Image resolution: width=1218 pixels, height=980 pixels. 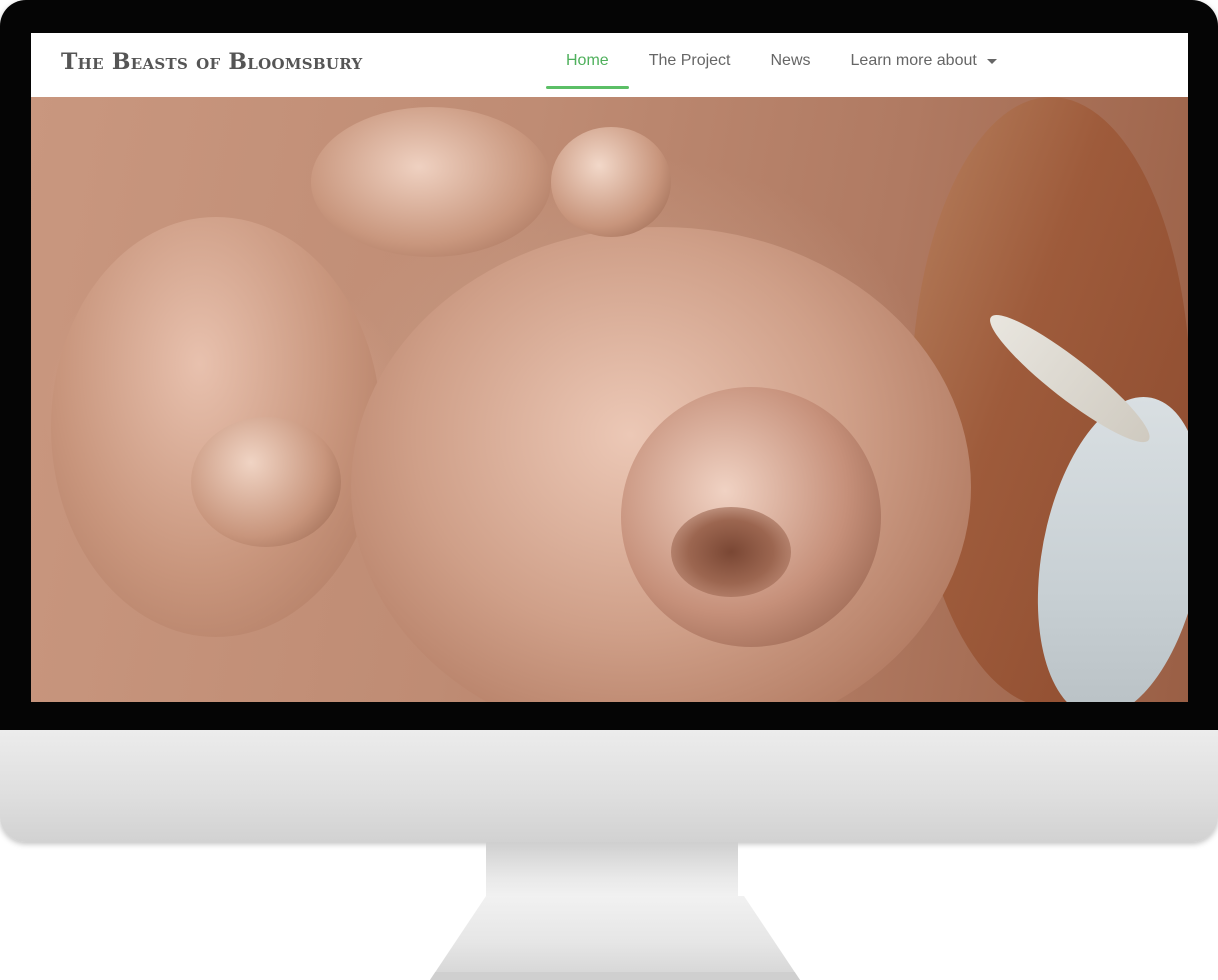 What do you see at coordinates (991, 61) in the screenshot?
I see `caret-down-icon` at bounding box center [991, 61].